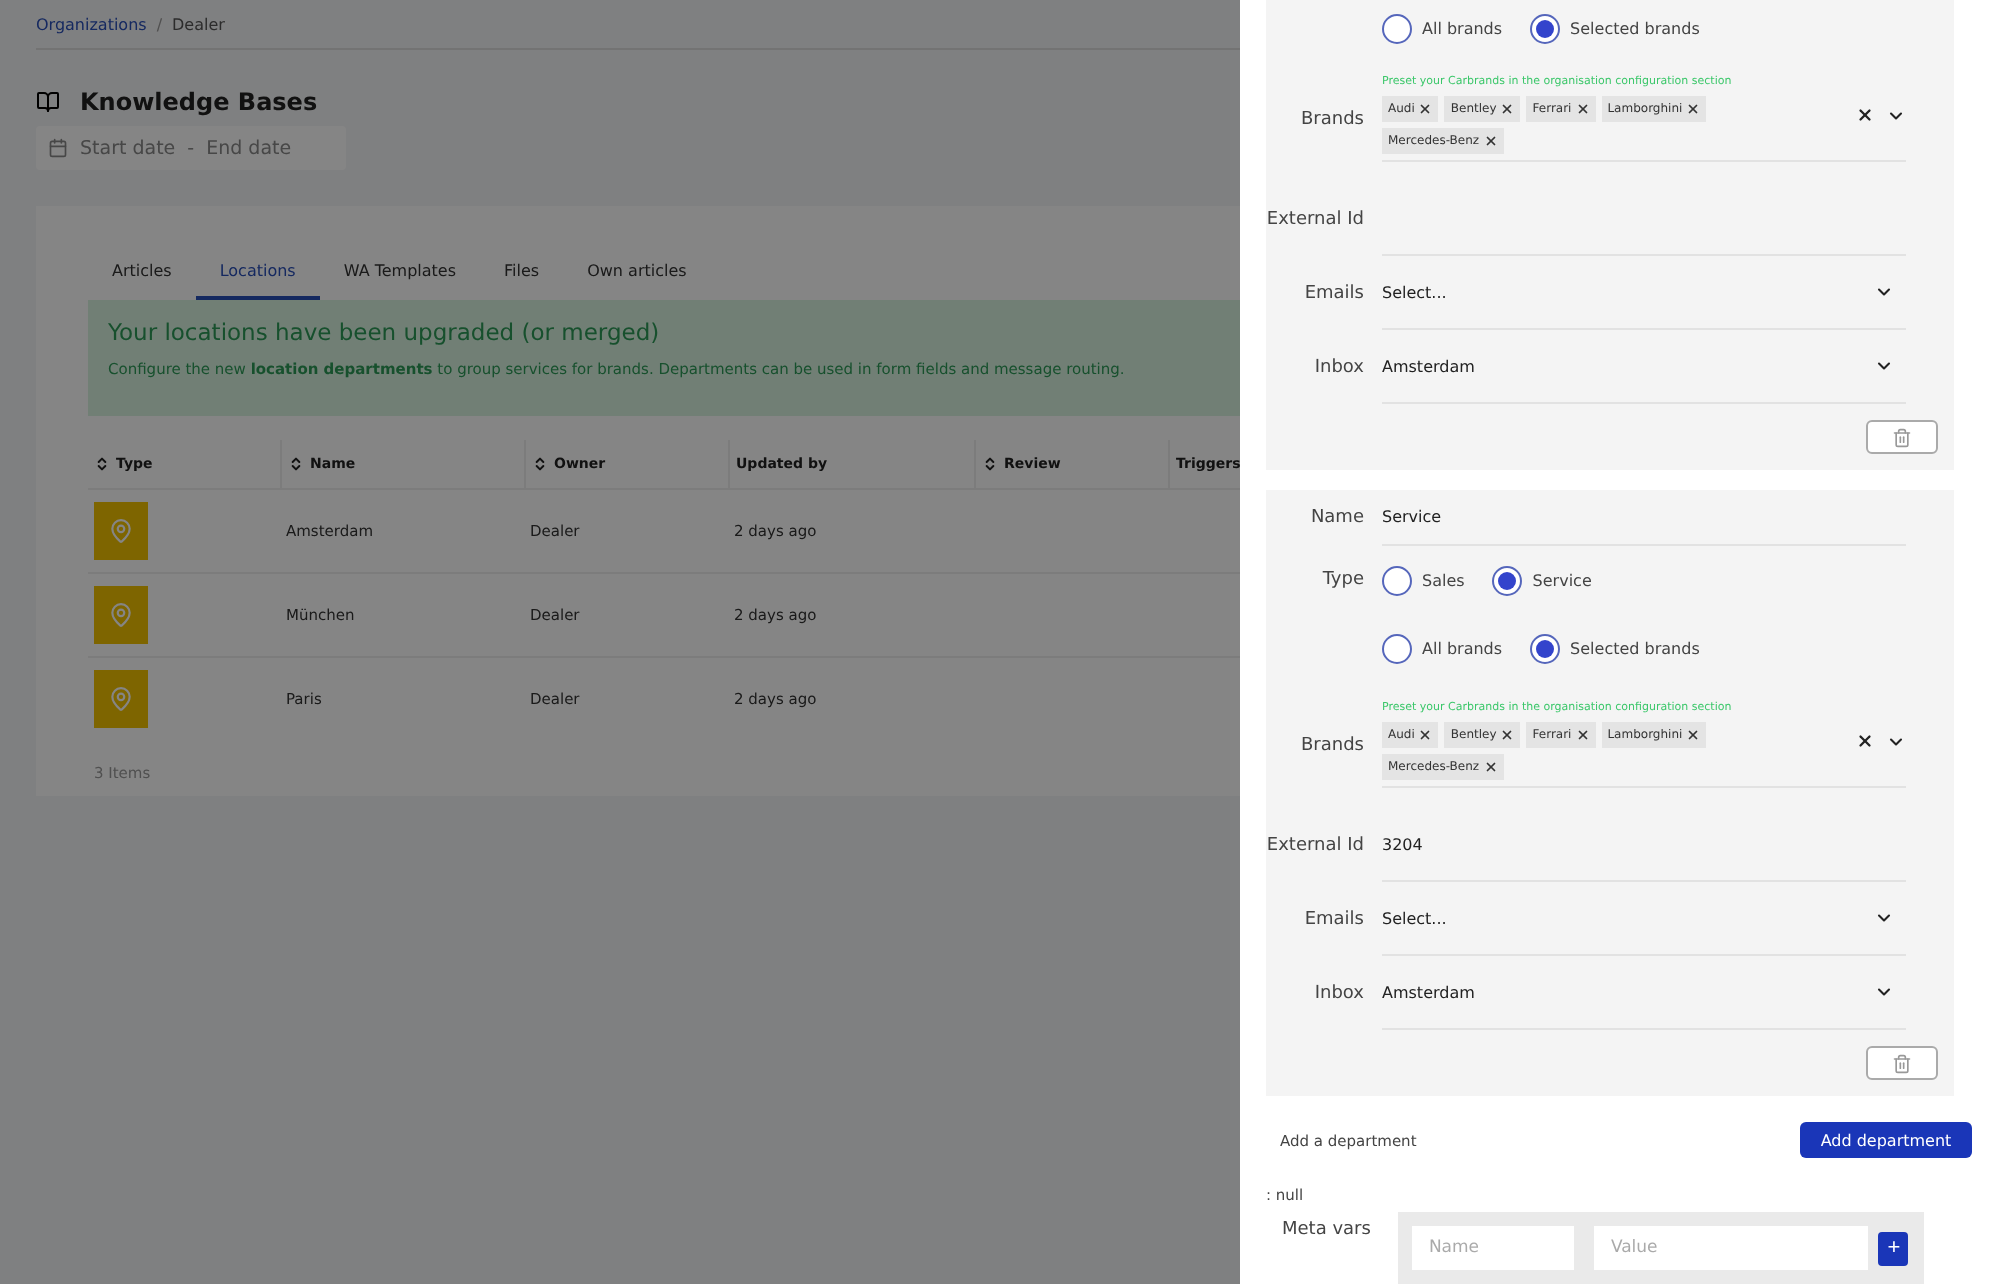  What do you see at coordinates (400, 275) in the screenshot?
I see `tab: WA Templates` at bounding box center [400, 275].